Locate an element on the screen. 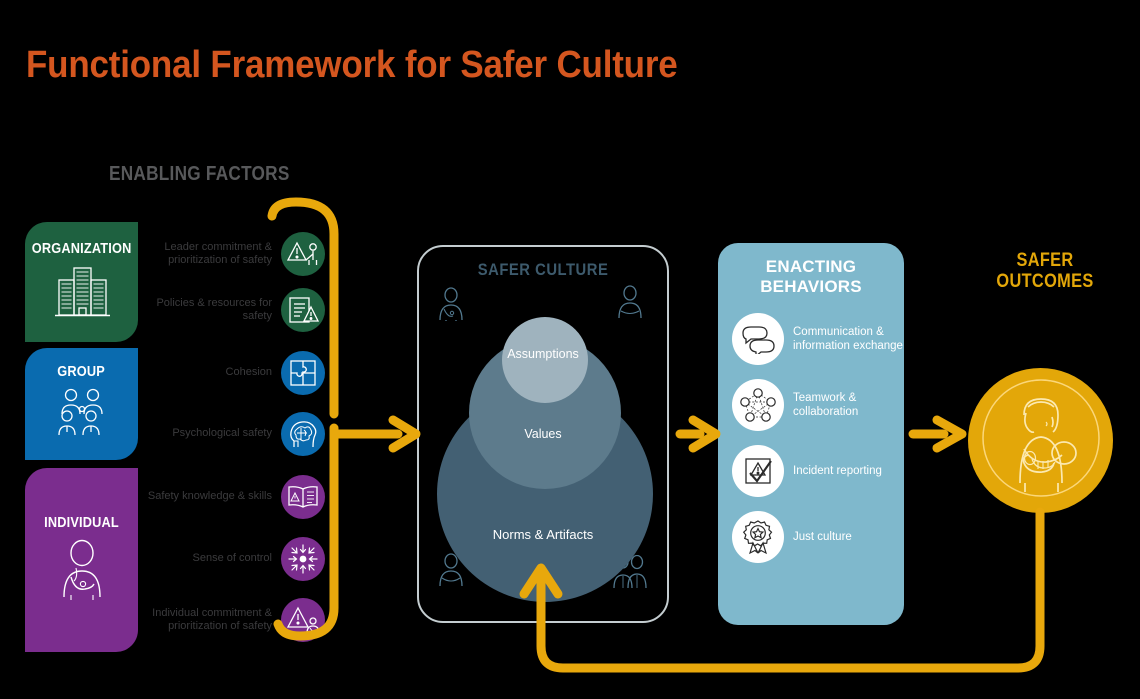 This screenshot has height=699, width=1140. safer-culture-title: SAFER CULTURE is located at coordinates (543, 269).